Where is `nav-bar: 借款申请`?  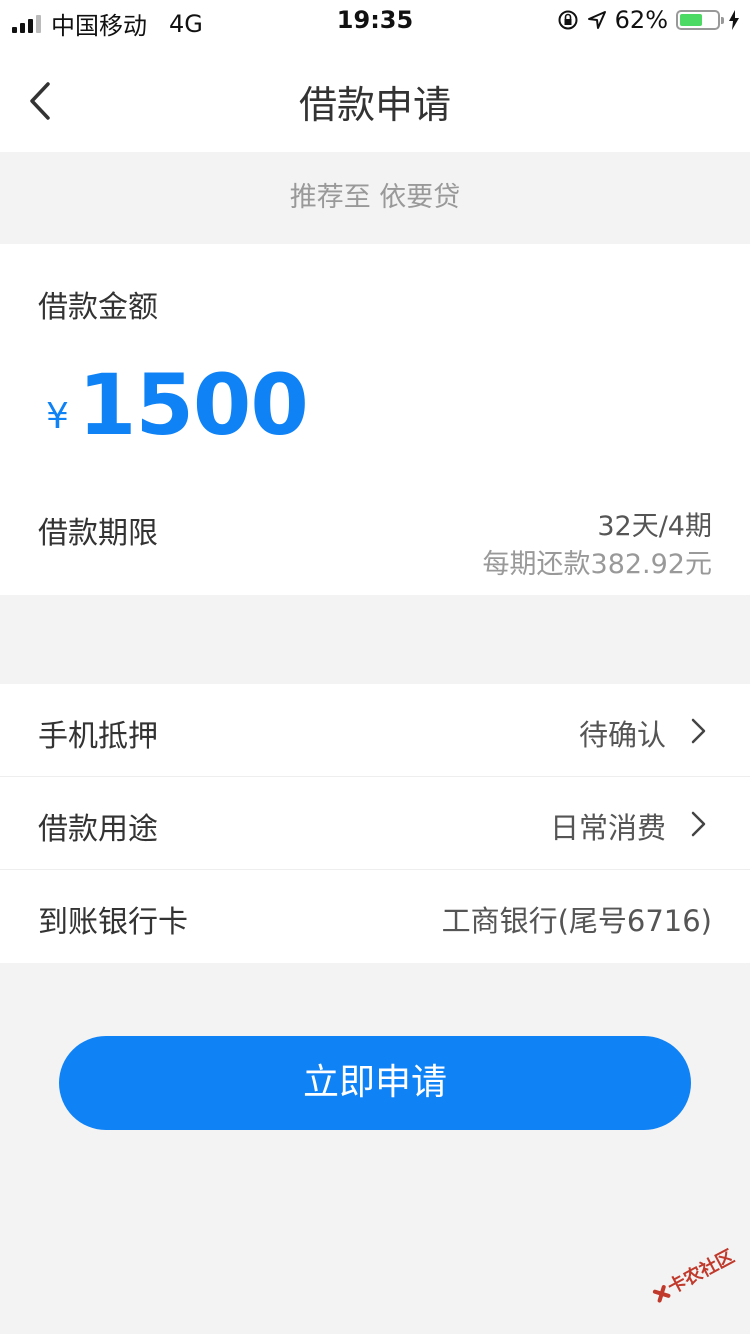 nav-bar: 借款申请 is located at coordinates (375, 96).